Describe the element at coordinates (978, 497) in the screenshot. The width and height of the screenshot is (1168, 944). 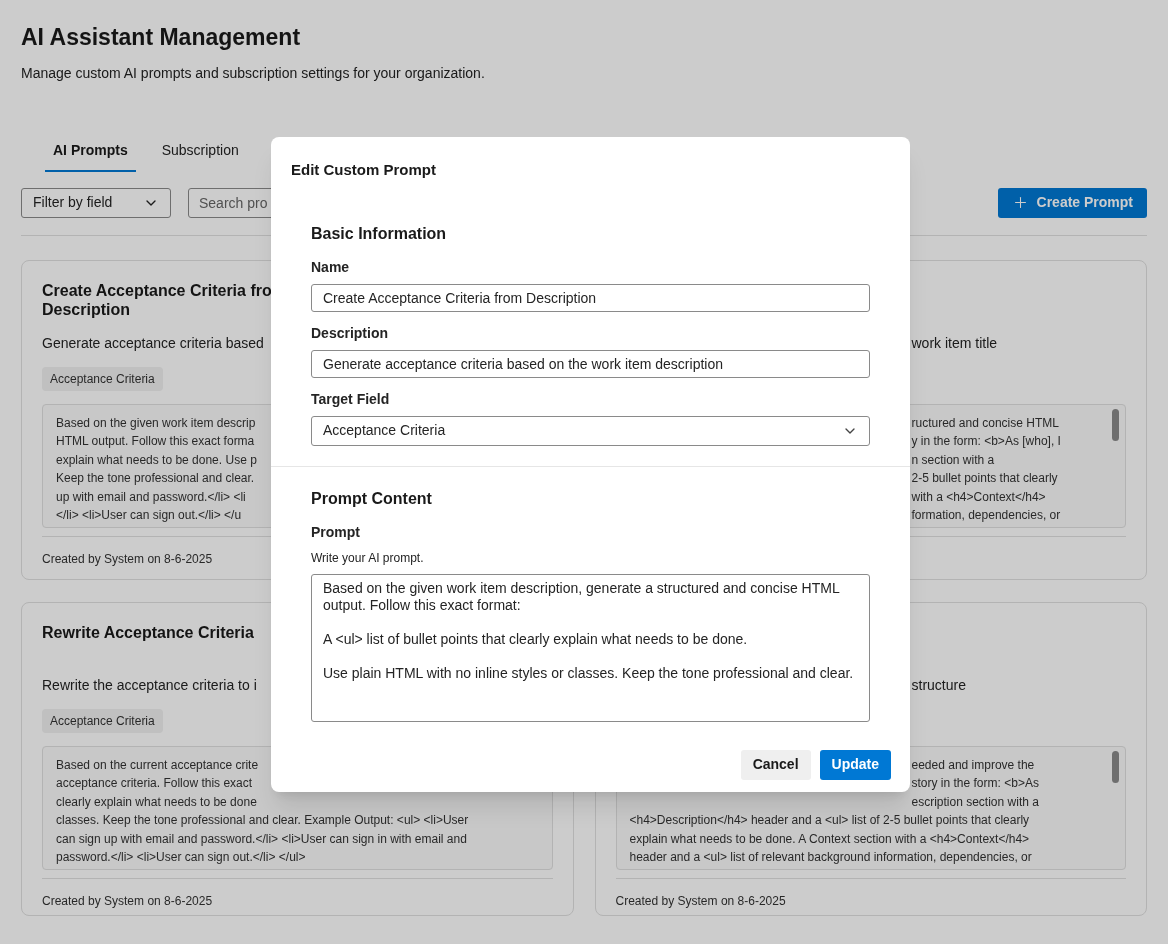
I see `preview-line: with a <h4>Context</h4>` at that location.